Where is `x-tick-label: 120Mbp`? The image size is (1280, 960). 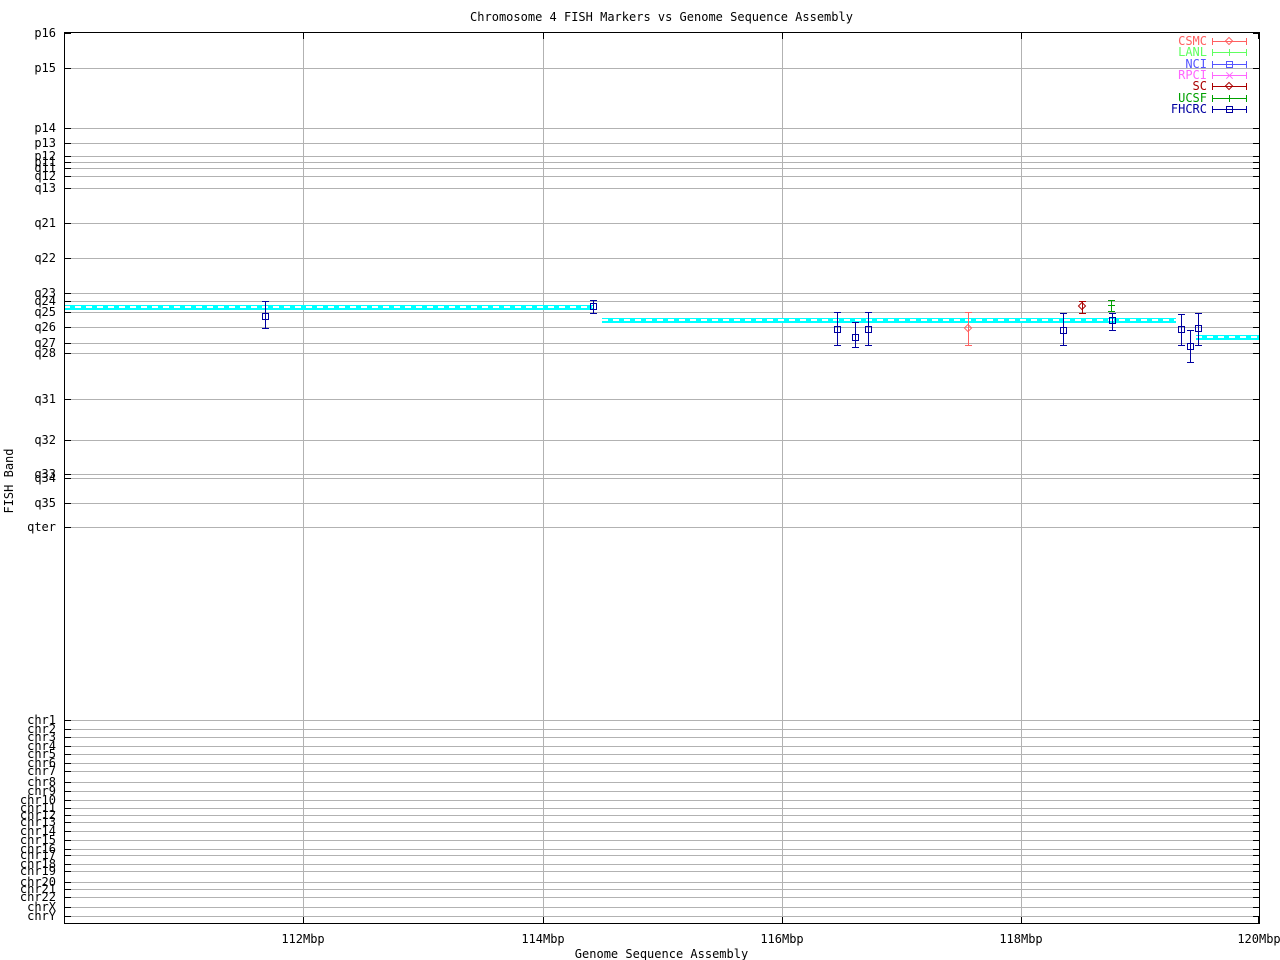 x-tick-label: 120Mbp is located at coordinates (1258, 939).